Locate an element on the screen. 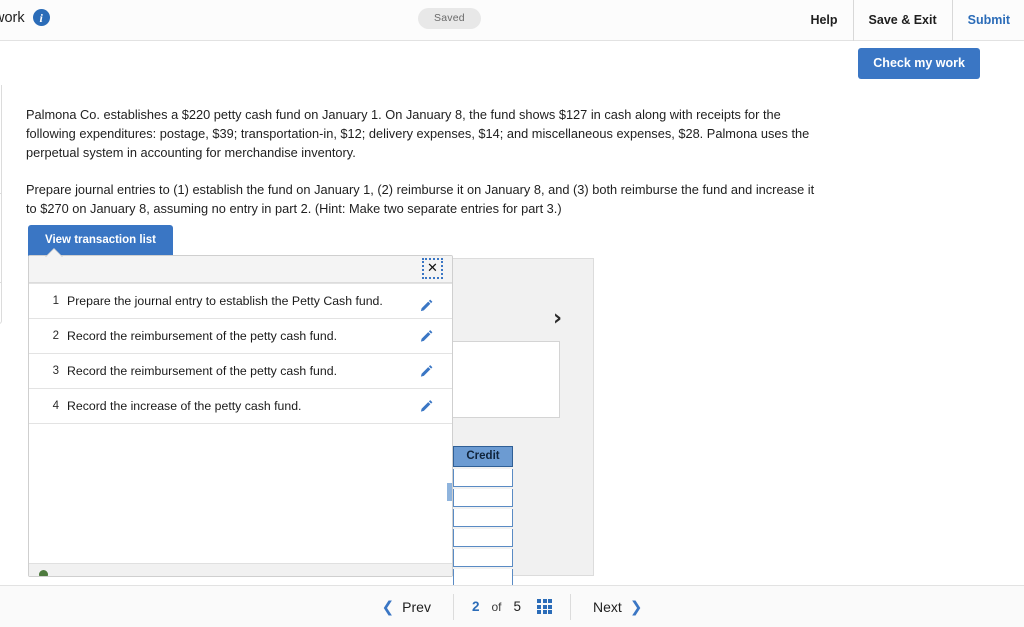  popup-footer-note is located at coordinates (43, 573).